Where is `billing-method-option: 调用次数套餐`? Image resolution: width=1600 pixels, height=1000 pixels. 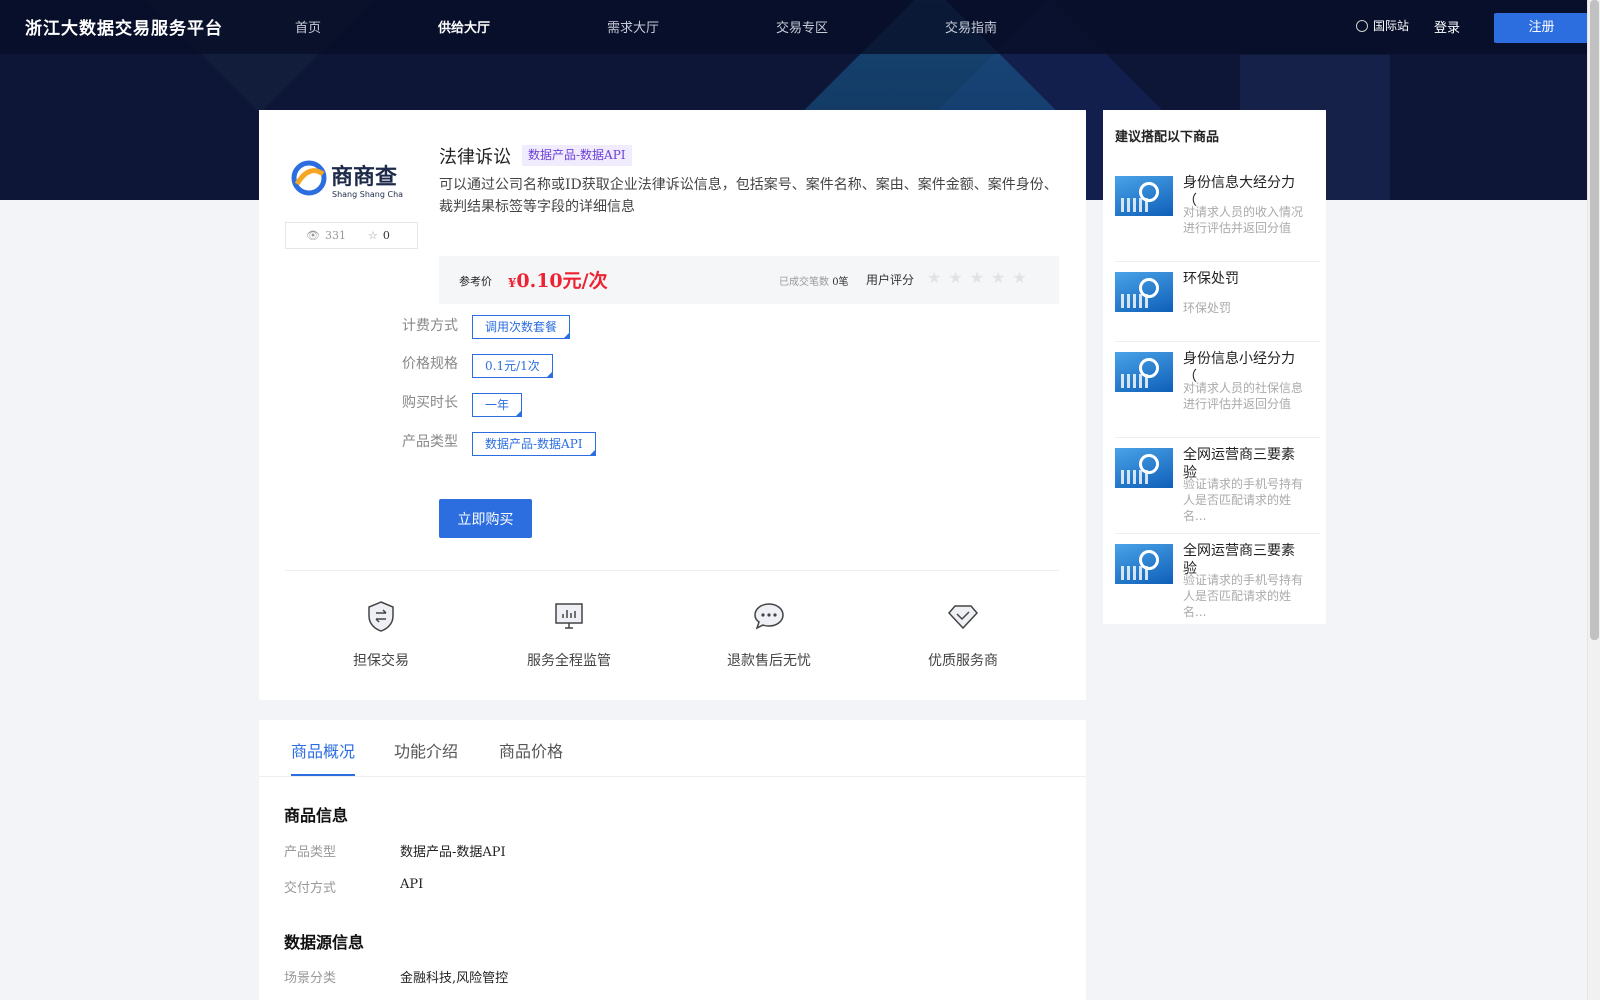
billing-method-option: 调用次数套餐 is located at coordinates (521, 327).